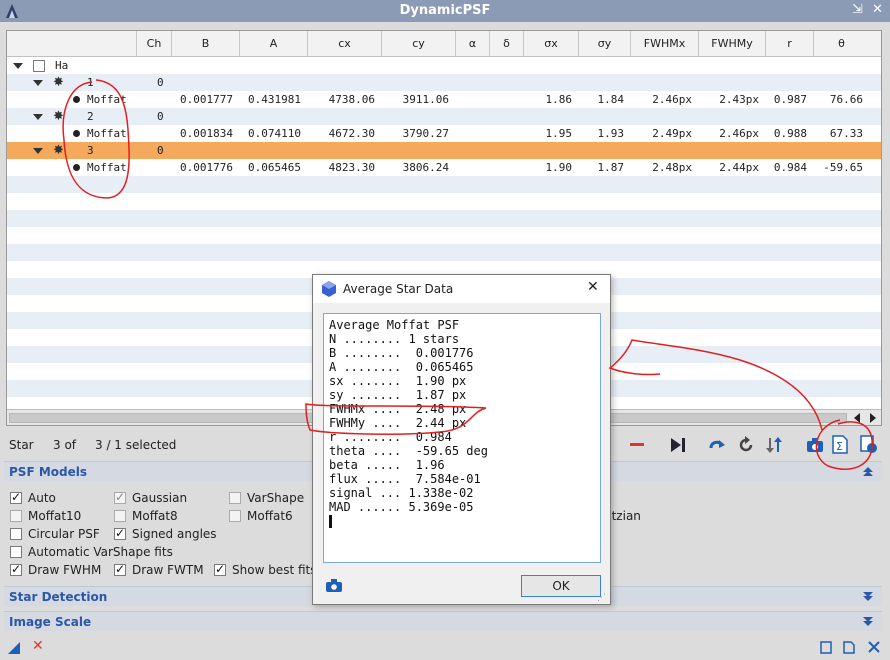 This screenshot has height=660, width=890. What do you see at coordinates (174, 534) in the screenshot?
I see `checkbox-label: Signed angles` at bounding box center [174, 534].